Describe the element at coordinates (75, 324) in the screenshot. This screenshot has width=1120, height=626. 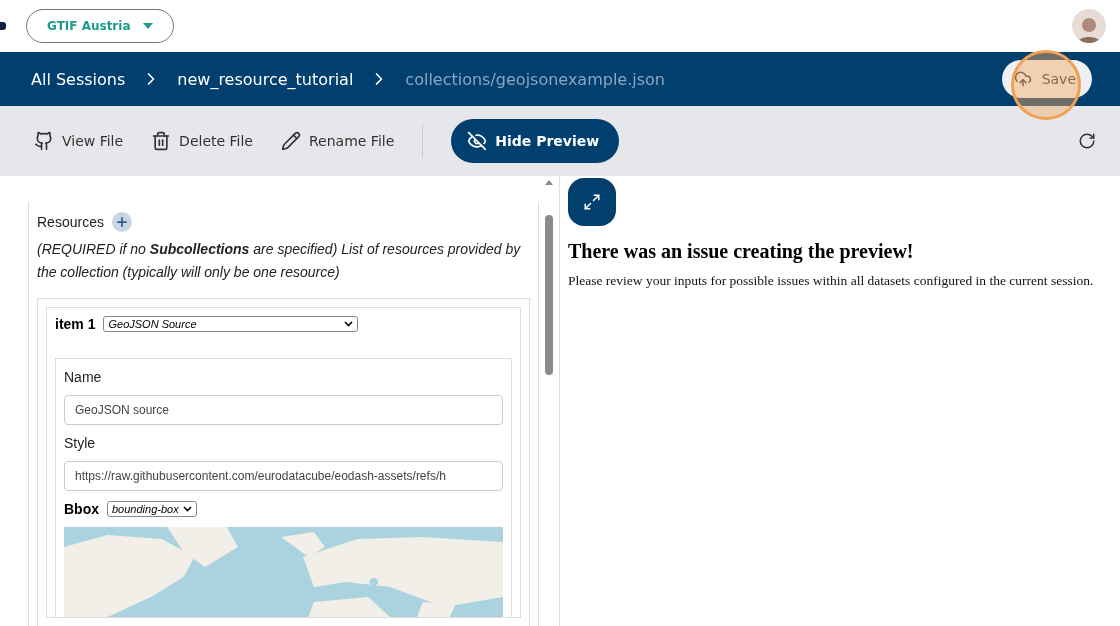
I see `item-label: item 1` at that location.